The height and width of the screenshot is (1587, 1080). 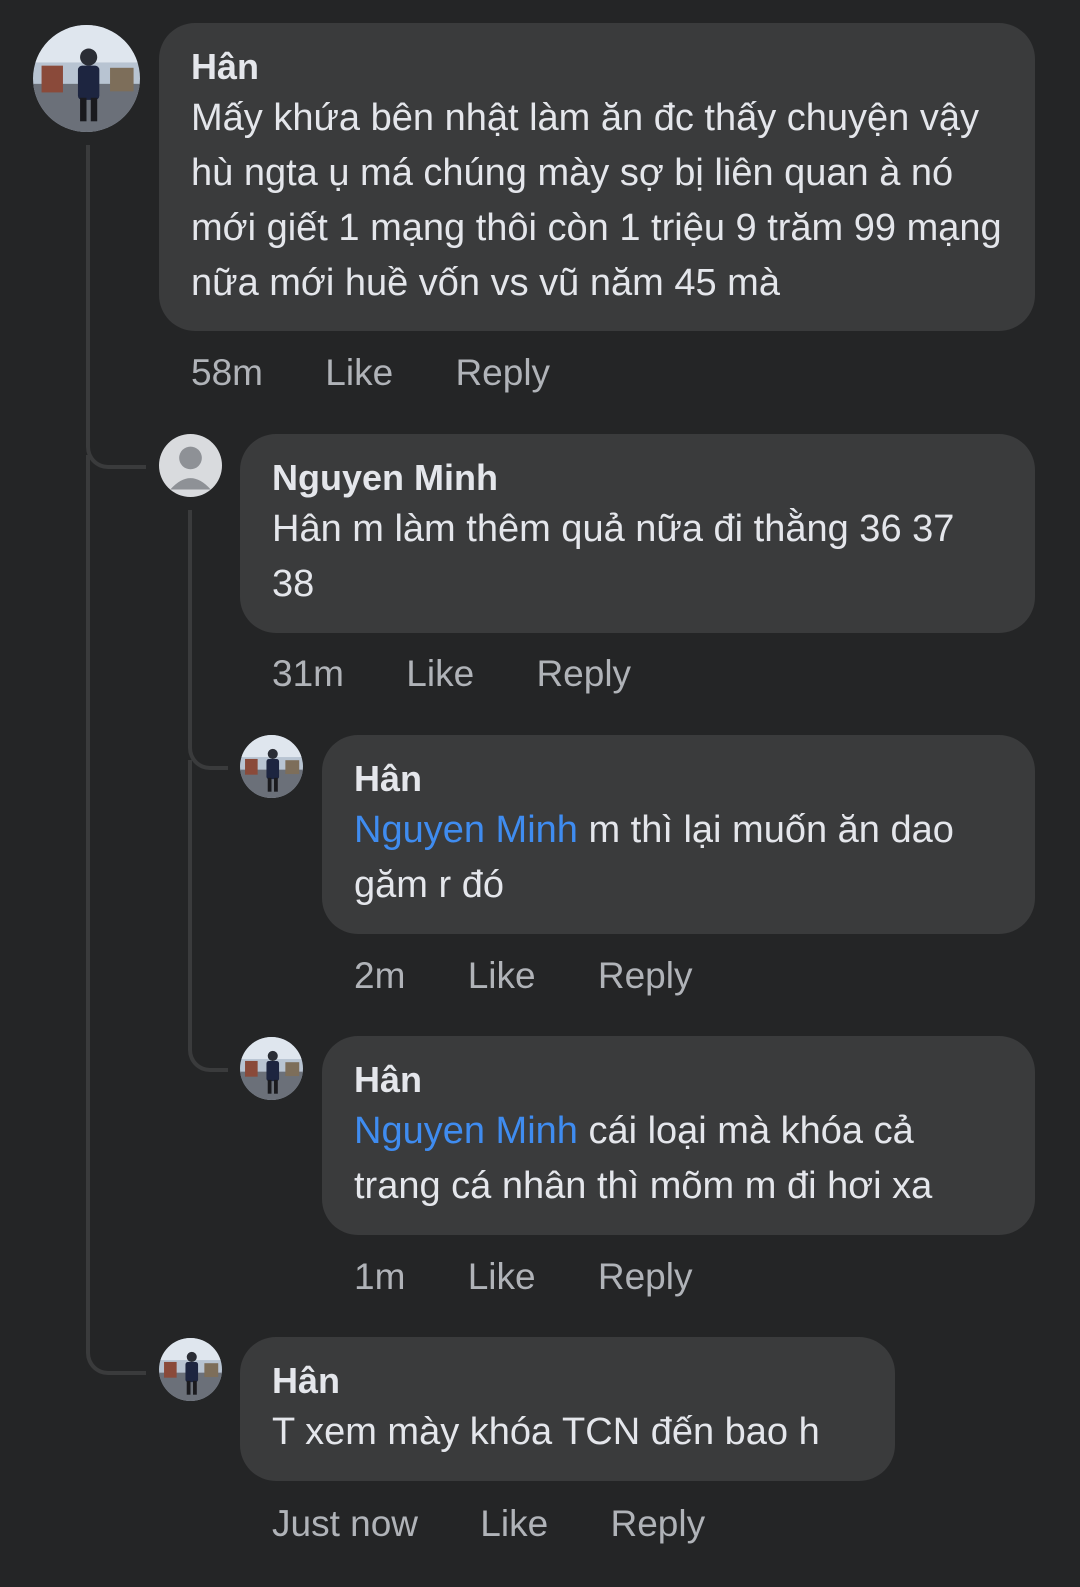 I want to click on thread-line-nested, so click(x=208, y=640).